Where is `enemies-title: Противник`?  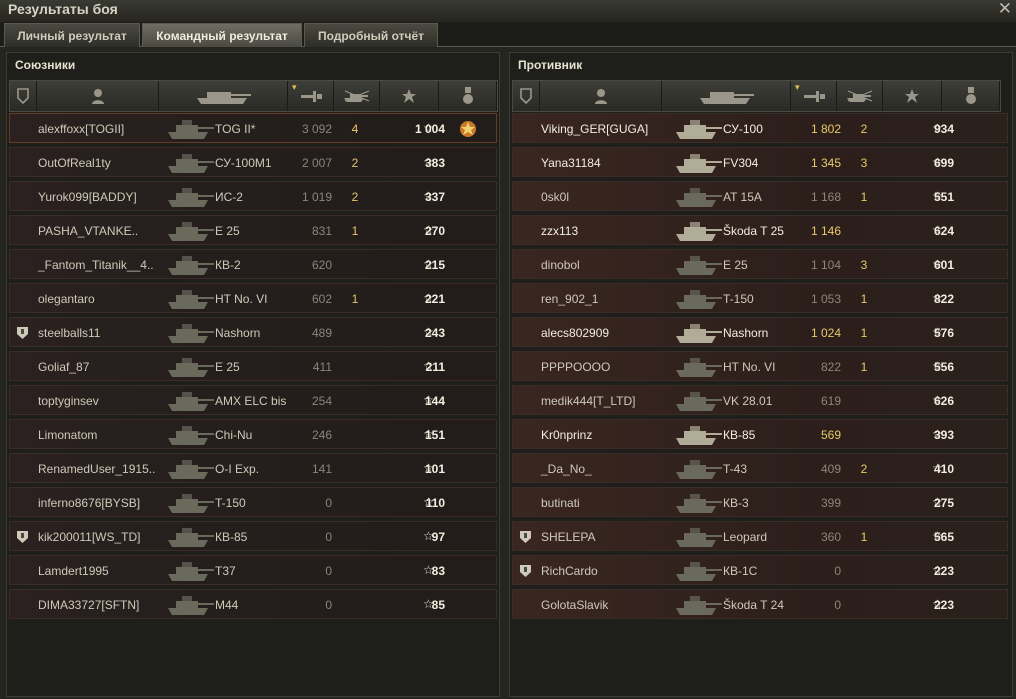
enemies-title: Противник is located at coordinates (550, 65).